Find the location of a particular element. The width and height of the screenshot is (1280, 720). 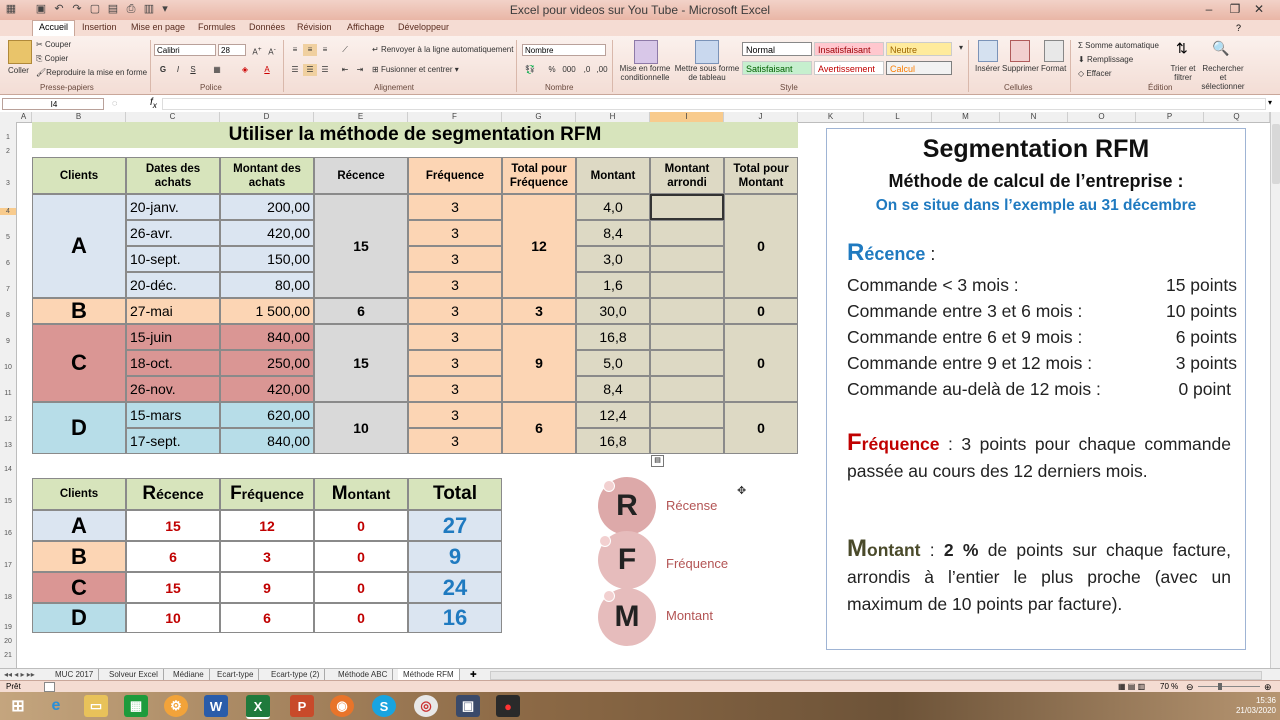

sheet-nav-arrows-icon: ◂◂ ◂ ▸ ▸▸ is located at coordinates (19, 674).